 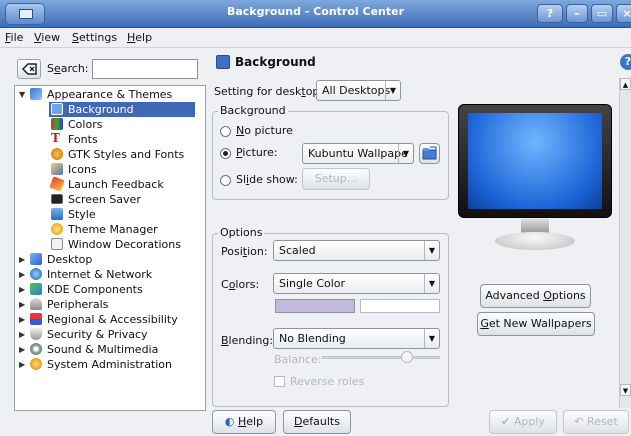 I want to click on color1-swatch, so click(x=315, y=306).